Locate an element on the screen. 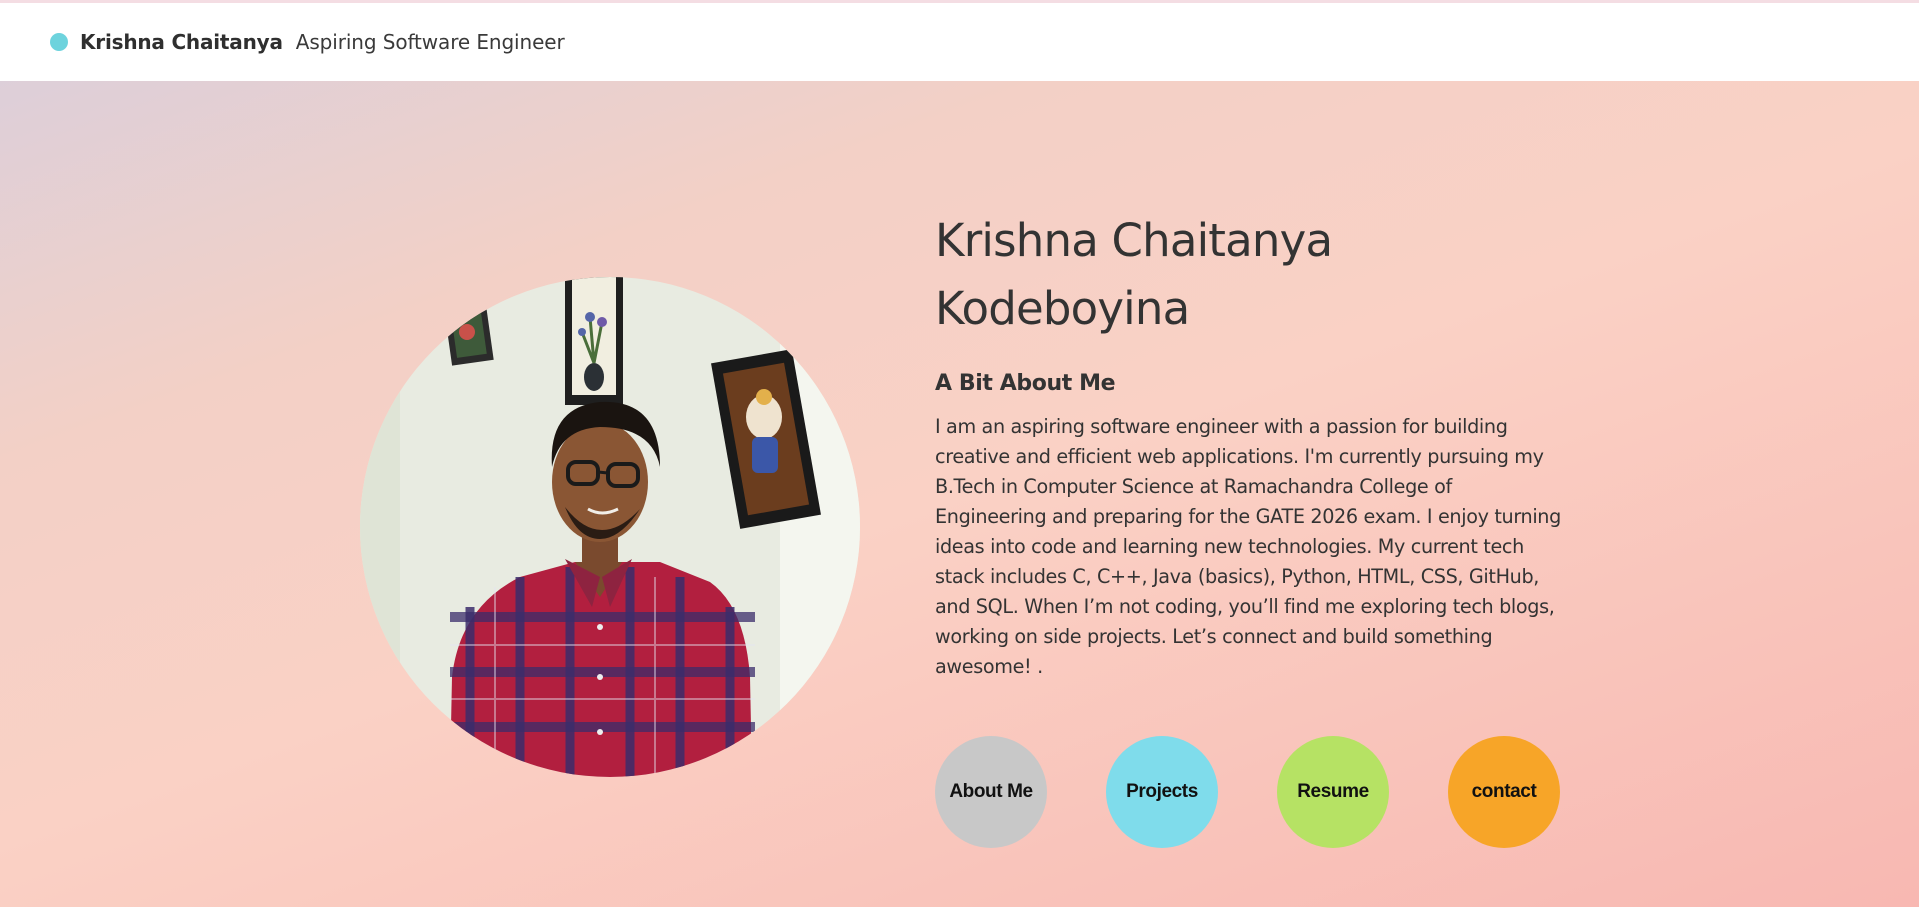 Image resolution: width=1919 pixels, height=907 pixels. profile-name-heading: Krishna Chaitanya Kodeboyina is located at coordinates (1255, 275).